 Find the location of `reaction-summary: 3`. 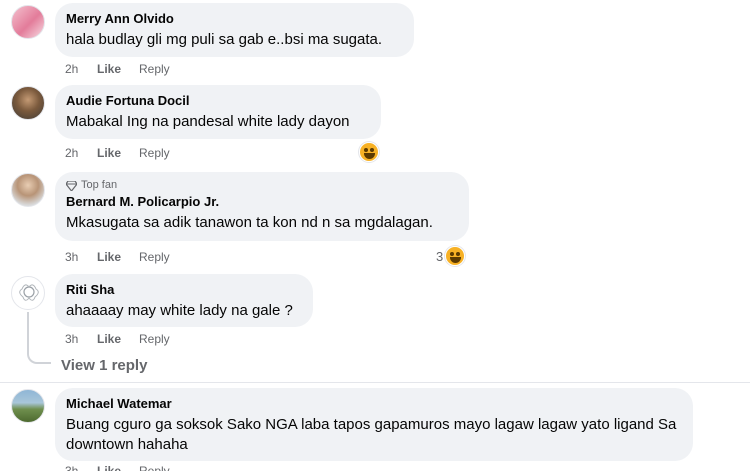

reaction-summary: 3 is located at coordinates (451, 256).